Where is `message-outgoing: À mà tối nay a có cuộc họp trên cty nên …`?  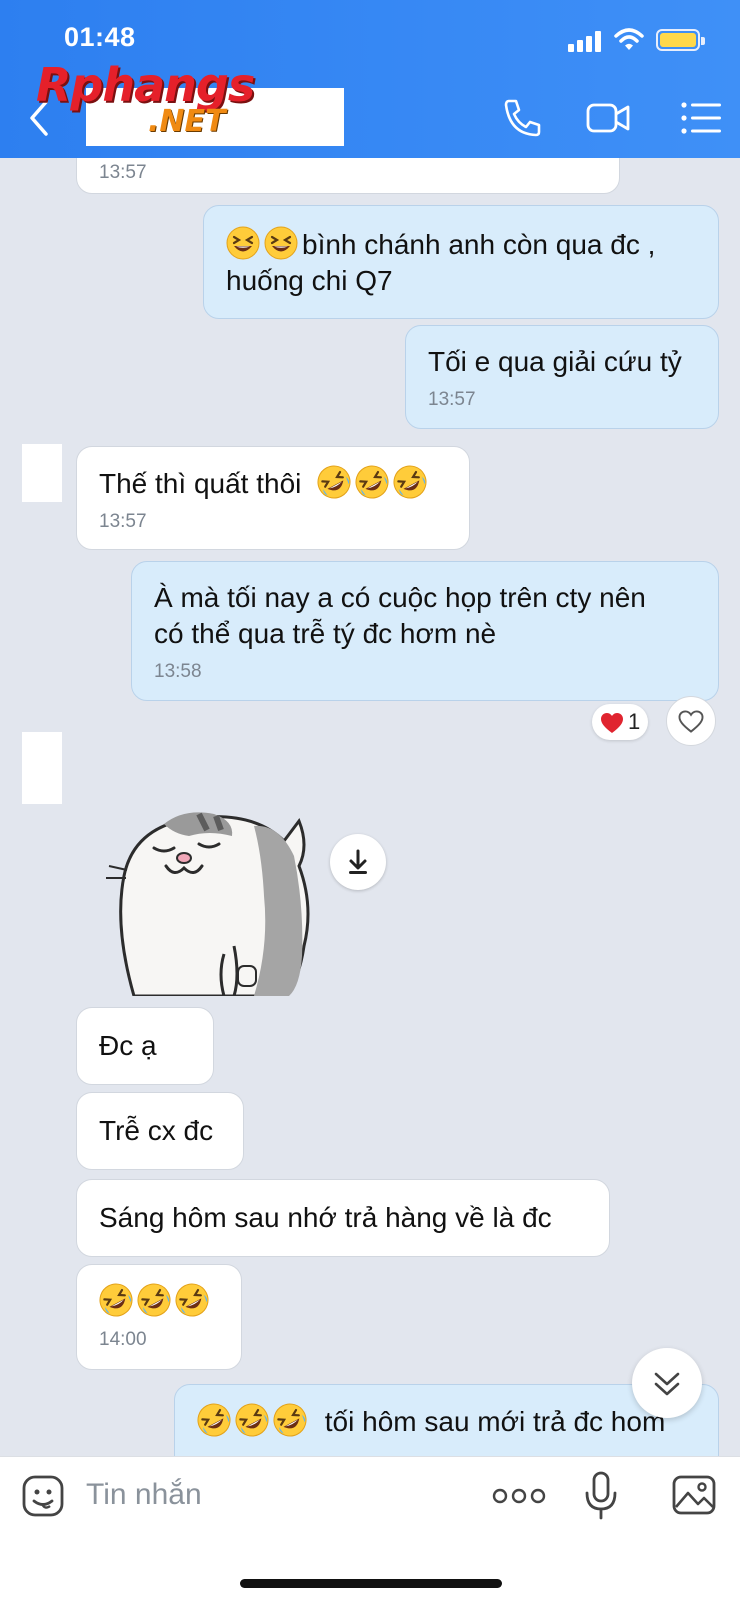 message-outgoing: À mà tối nay a có cuộc họp trên cty nên … is located at coordinates (425, 631).